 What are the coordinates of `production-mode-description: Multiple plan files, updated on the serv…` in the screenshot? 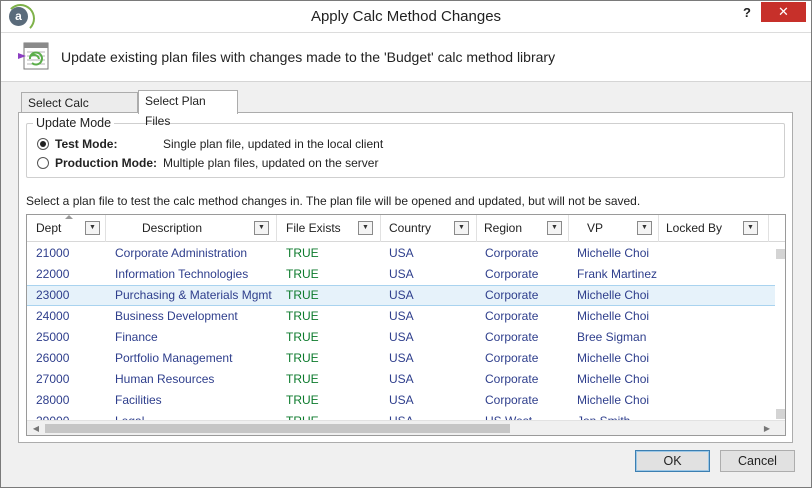 It's located at (271, 163).